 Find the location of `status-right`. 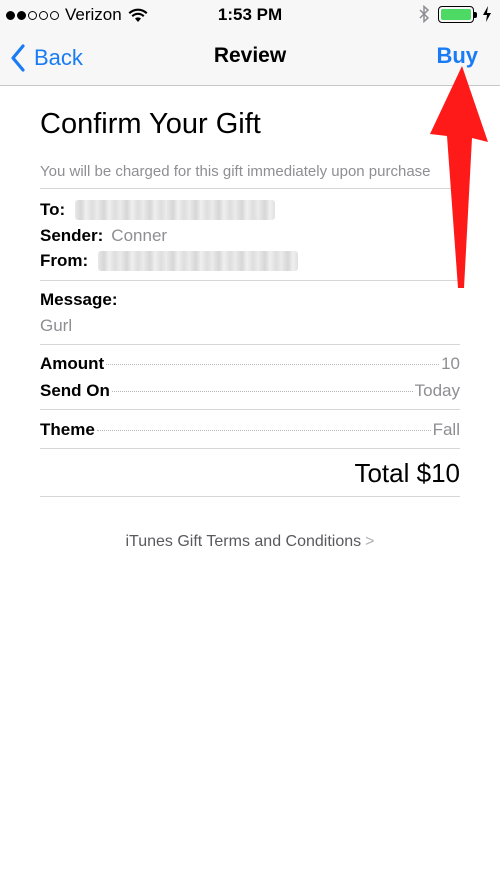

status-right is located at coordinates (455, 14).